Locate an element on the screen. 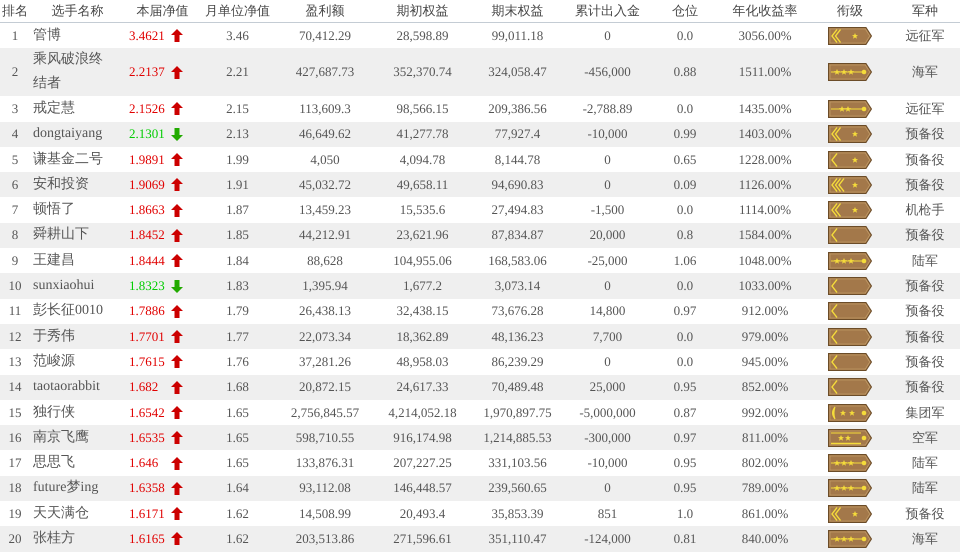  player-name: 乘风破浪终结者 is located at coordinates (68, 72).